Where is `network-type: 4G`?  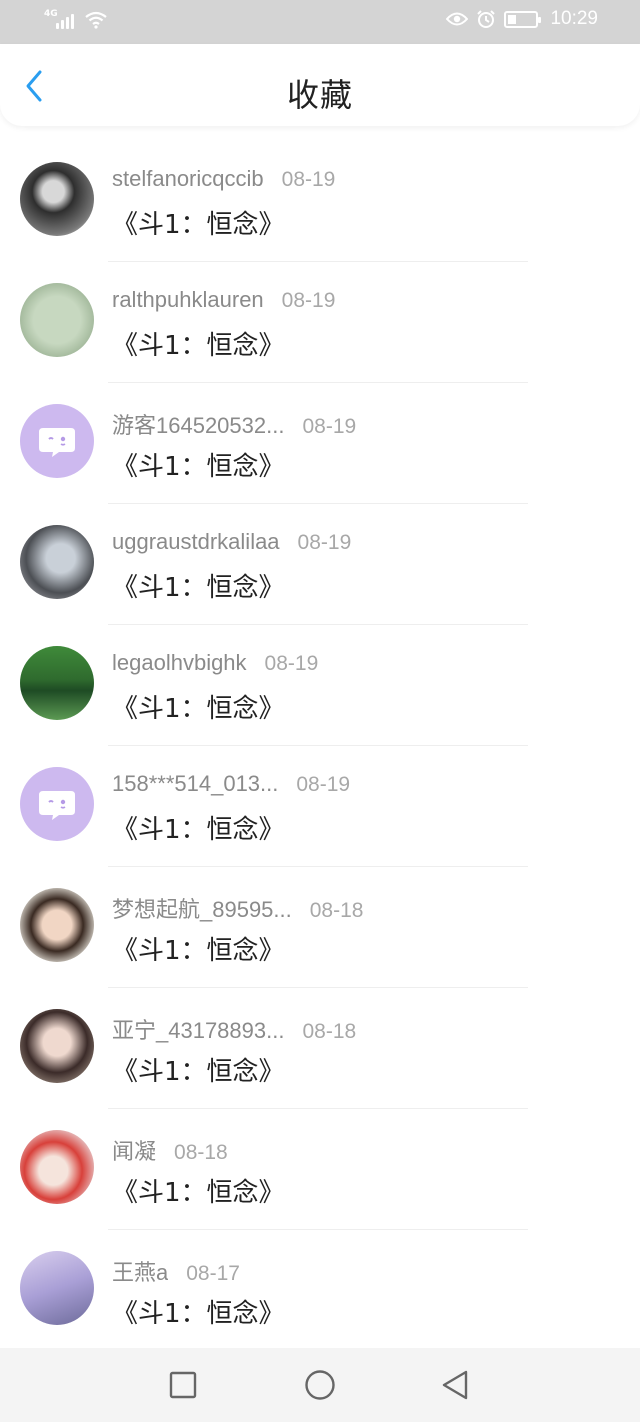 network-type: 4G is located at coordinates (51, 14).